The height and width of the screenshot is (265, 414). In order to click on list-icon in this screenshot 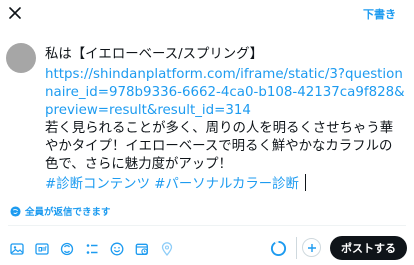, I will do `click(91, 248)`.